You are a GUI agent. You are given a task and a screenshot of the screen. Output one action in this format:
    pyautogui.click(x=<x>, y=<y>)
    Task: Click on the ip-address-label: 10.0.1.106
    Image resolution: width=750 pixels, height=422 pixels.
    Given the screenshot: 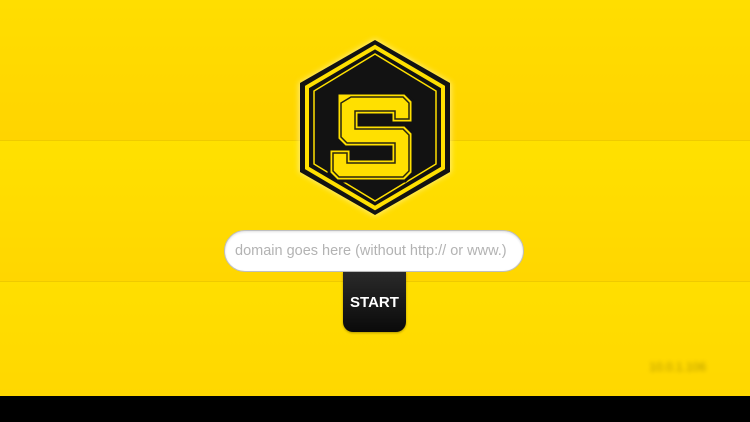 What is the action you would take?
    pyautogui.click(x=677, y=367)
    